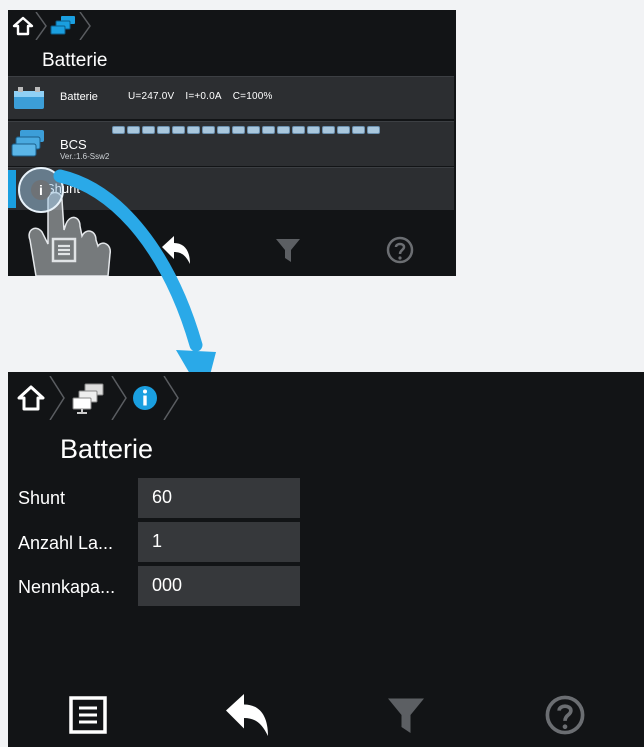  I want to click on help-icon, so click(564, 715).